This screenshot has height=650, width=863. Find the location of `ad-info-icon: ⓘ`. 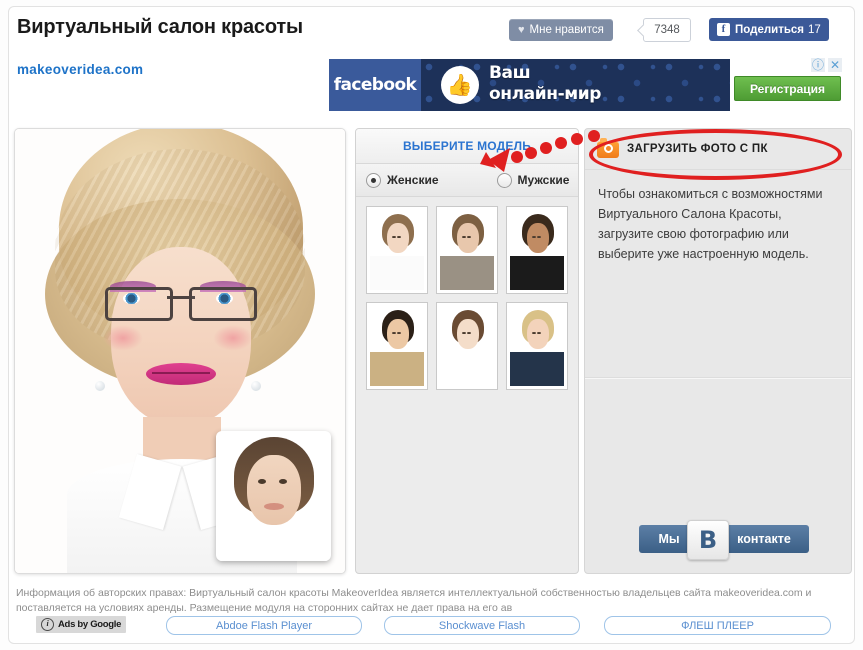

ad-info-icon: ⓘ is located at coordinates (818, 65).